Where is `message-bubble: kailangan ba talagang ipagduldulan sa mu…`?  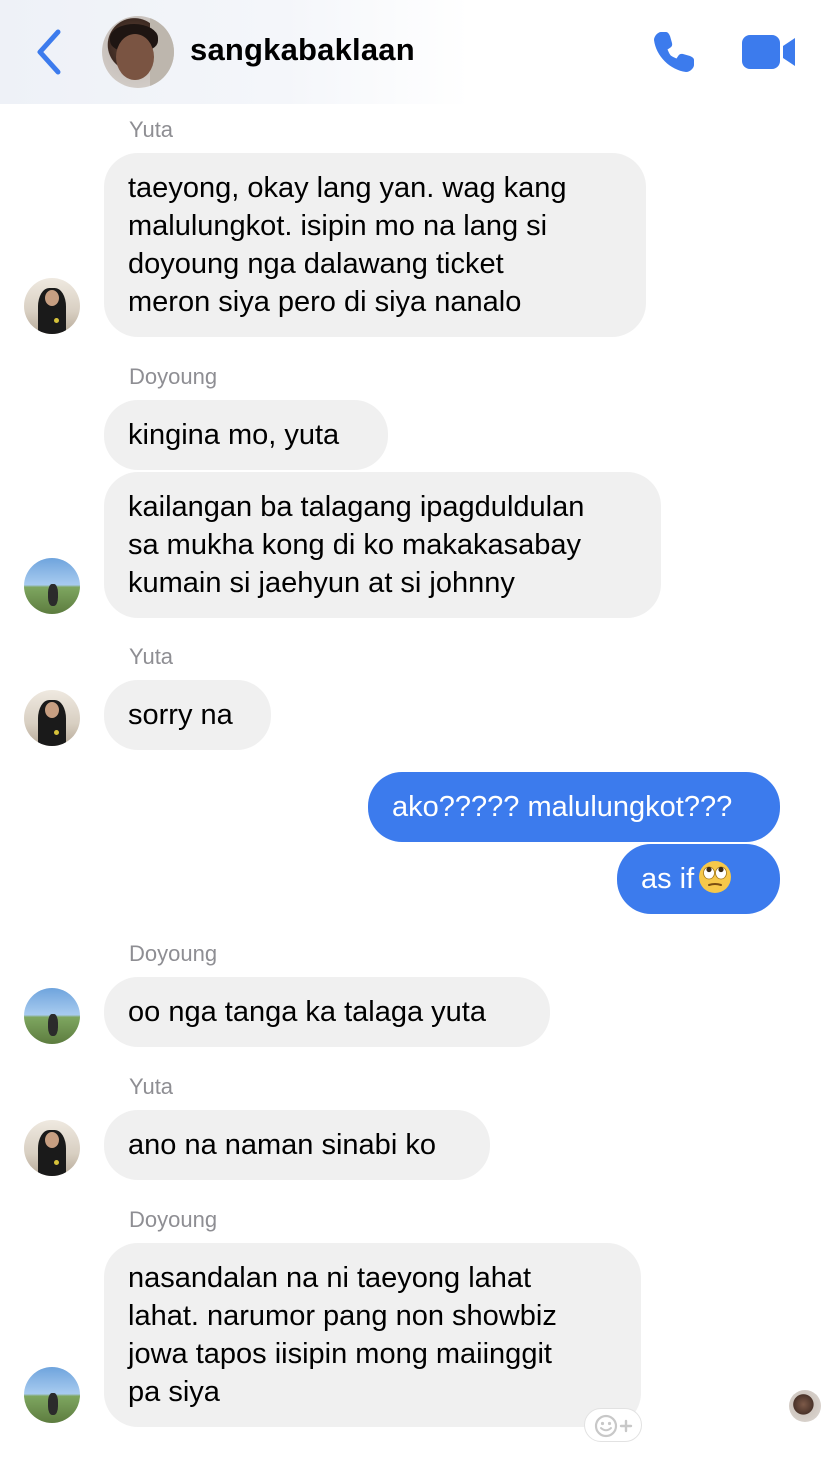
message-bubble: kailangan ba talagang ipagduldulan sa mu… is located at coordinates (382, 545).